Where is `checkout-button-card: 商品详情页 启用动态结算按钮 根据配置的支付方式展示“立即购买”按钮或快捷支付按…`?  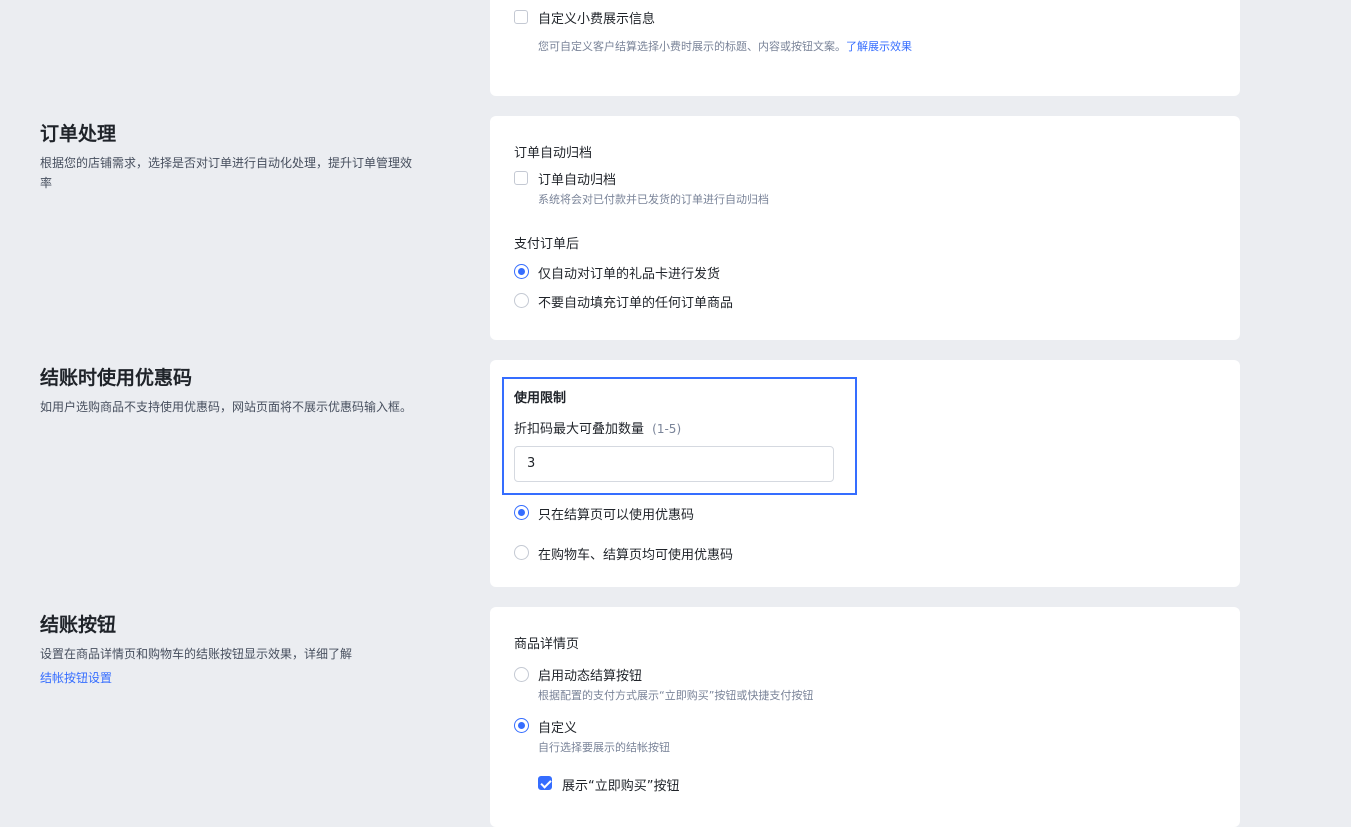 checkout-button-card: 商品详情页 启用动态结算按钮 根据配置的支付方式展示“立即购买”按钮或快捷支付按… is located at coordinates (865, 717).